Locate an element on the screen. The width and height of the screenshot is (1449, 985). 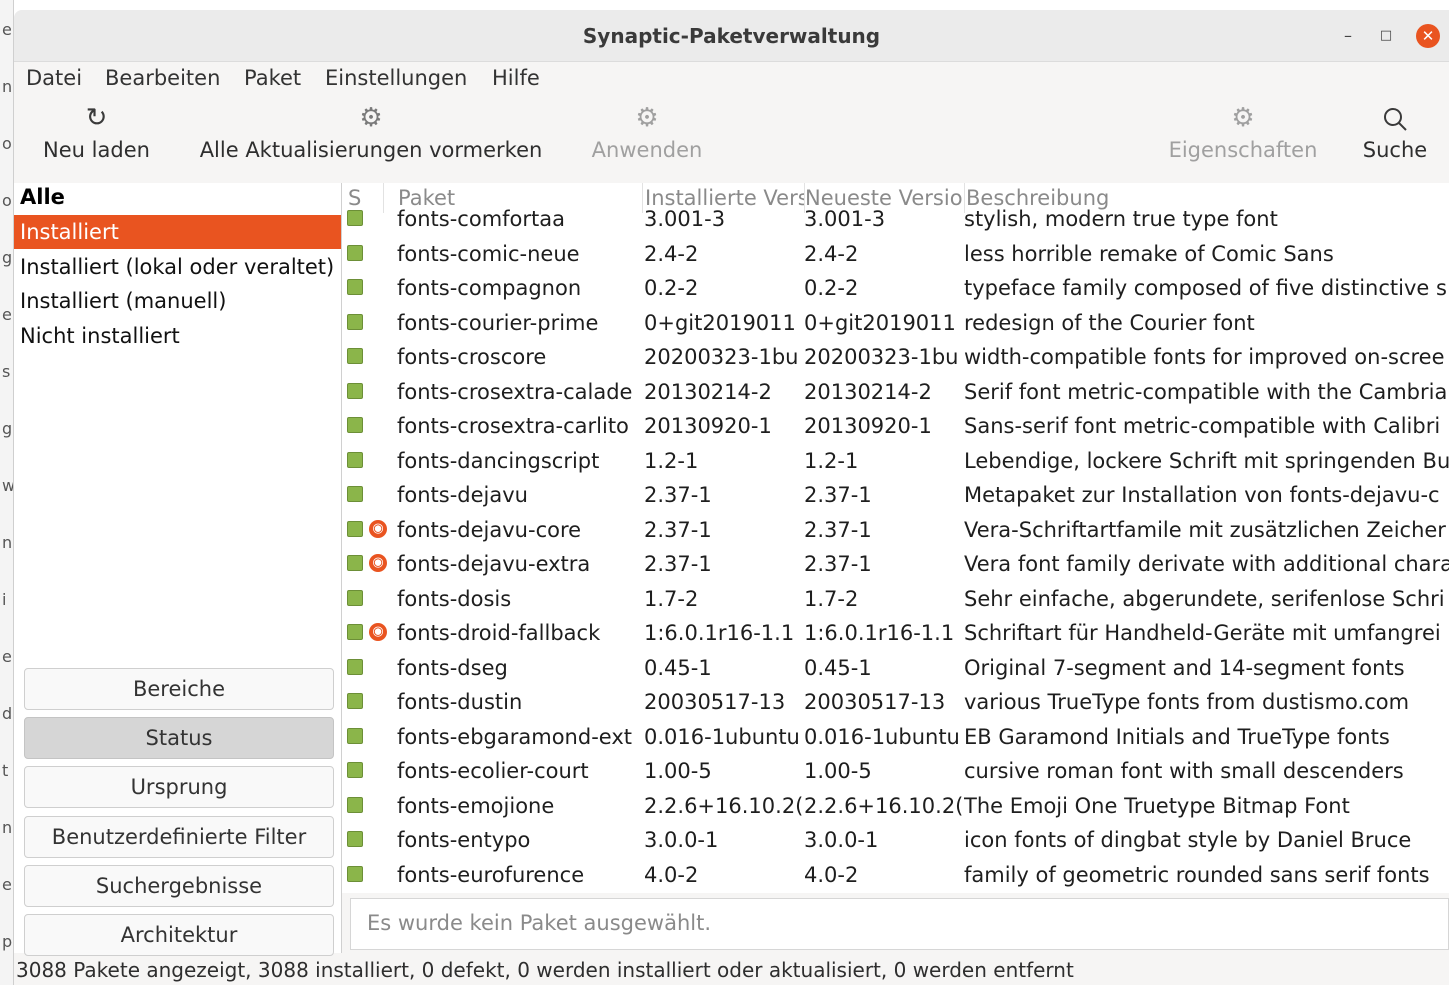
package-name: fonts-dseg is located at coordinates (452, 667).